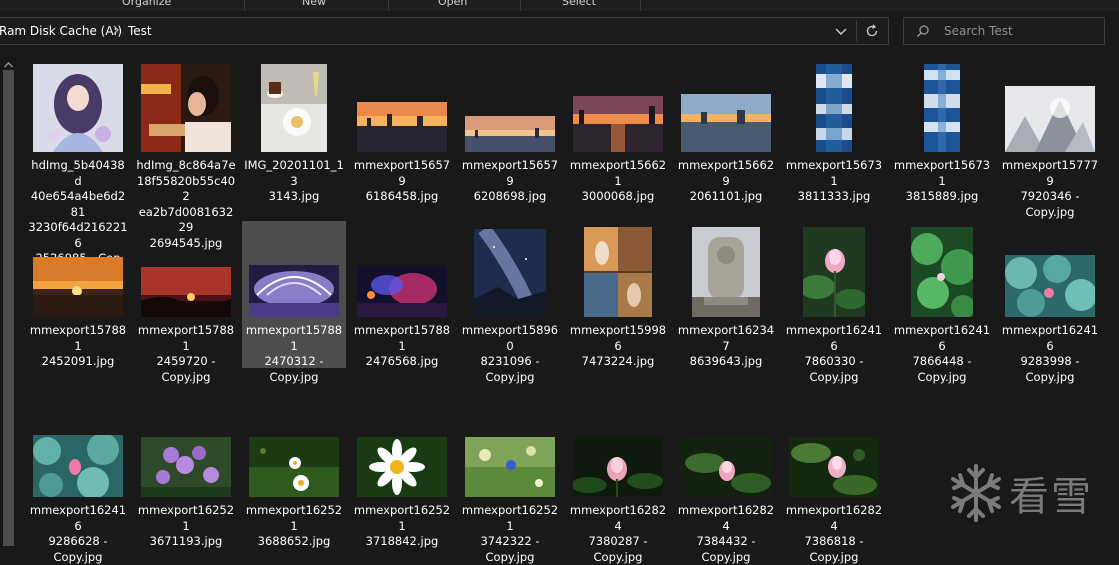 The width and height of the screenshot is (1119, 565). Describe the element at coordinates (116, 31) in the screenshot. I see `chevron-right-icon` at that location.